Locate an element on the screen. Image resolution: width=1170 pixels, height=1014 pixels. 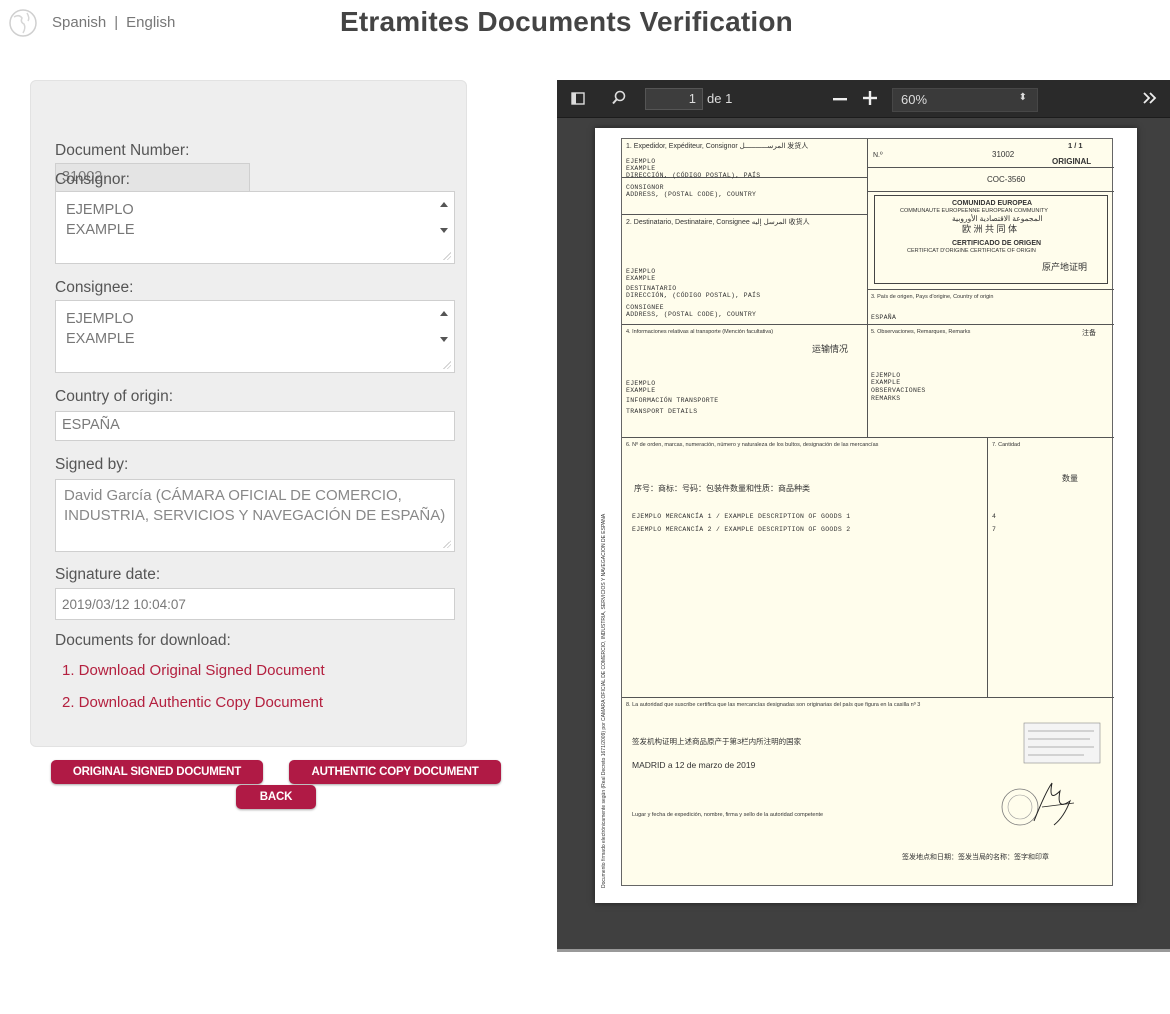
signed-by-label: Signed by: is located at coordinates (92, 464).